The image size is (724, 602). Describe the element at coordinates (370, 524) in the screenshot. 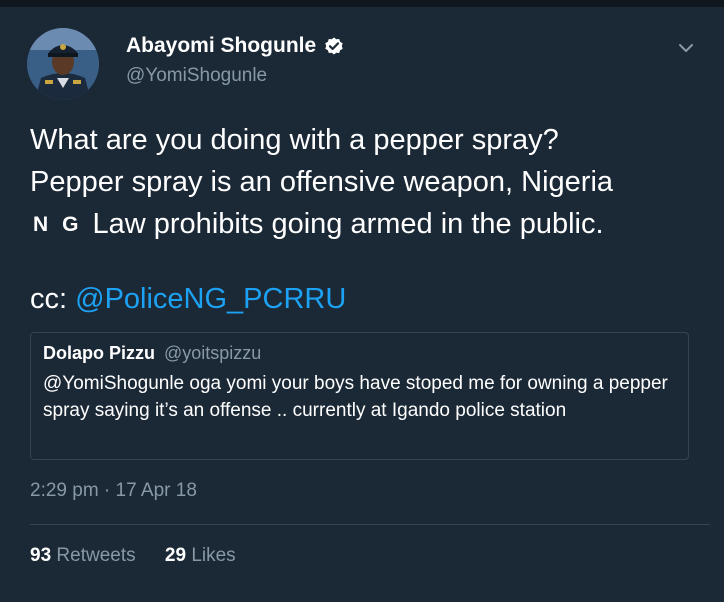

I see `stats-divider` at that location.